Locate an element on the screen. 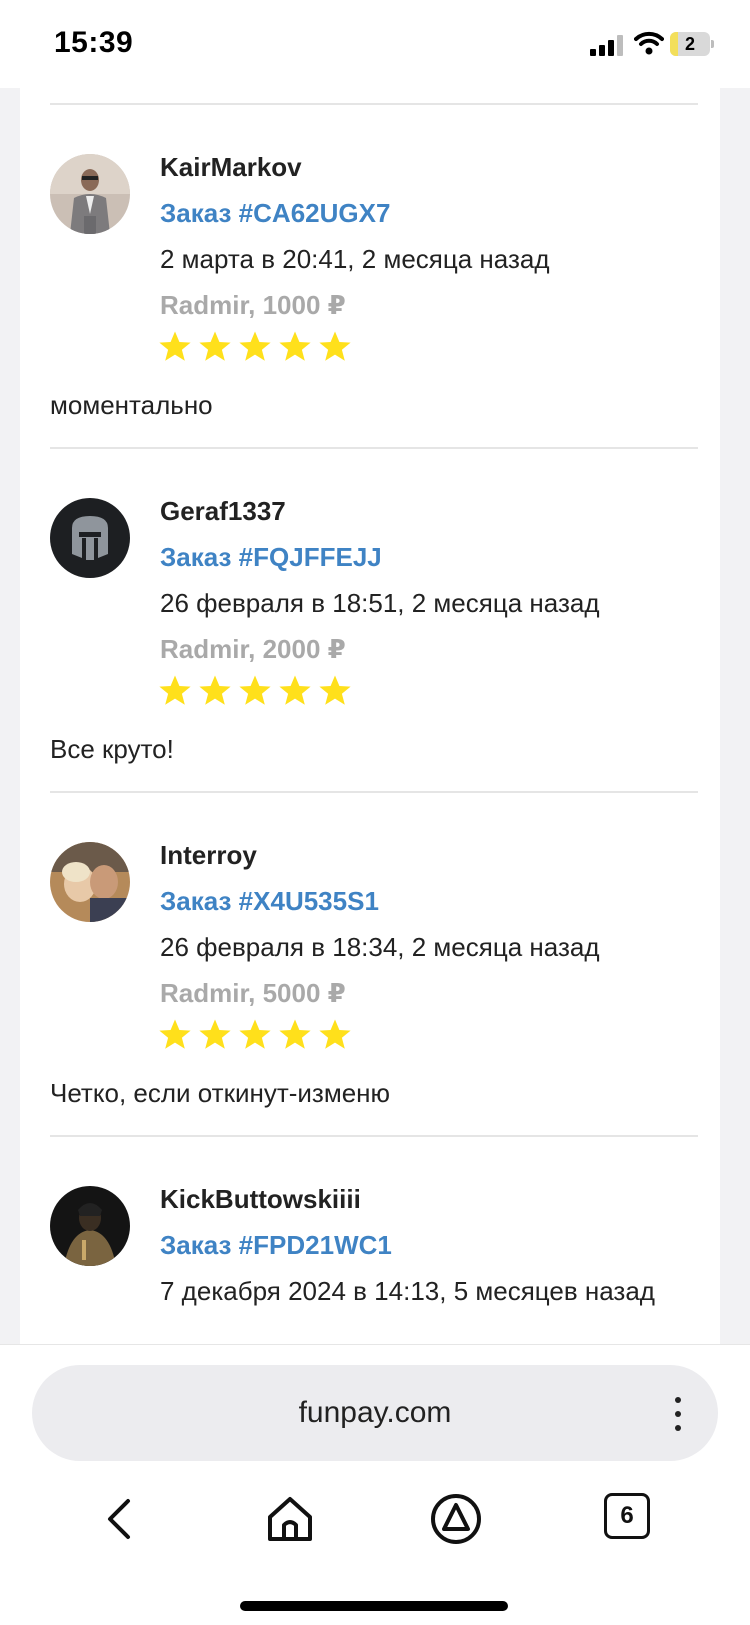  spartan-helmet-icon is located at coordinates (90, 538).